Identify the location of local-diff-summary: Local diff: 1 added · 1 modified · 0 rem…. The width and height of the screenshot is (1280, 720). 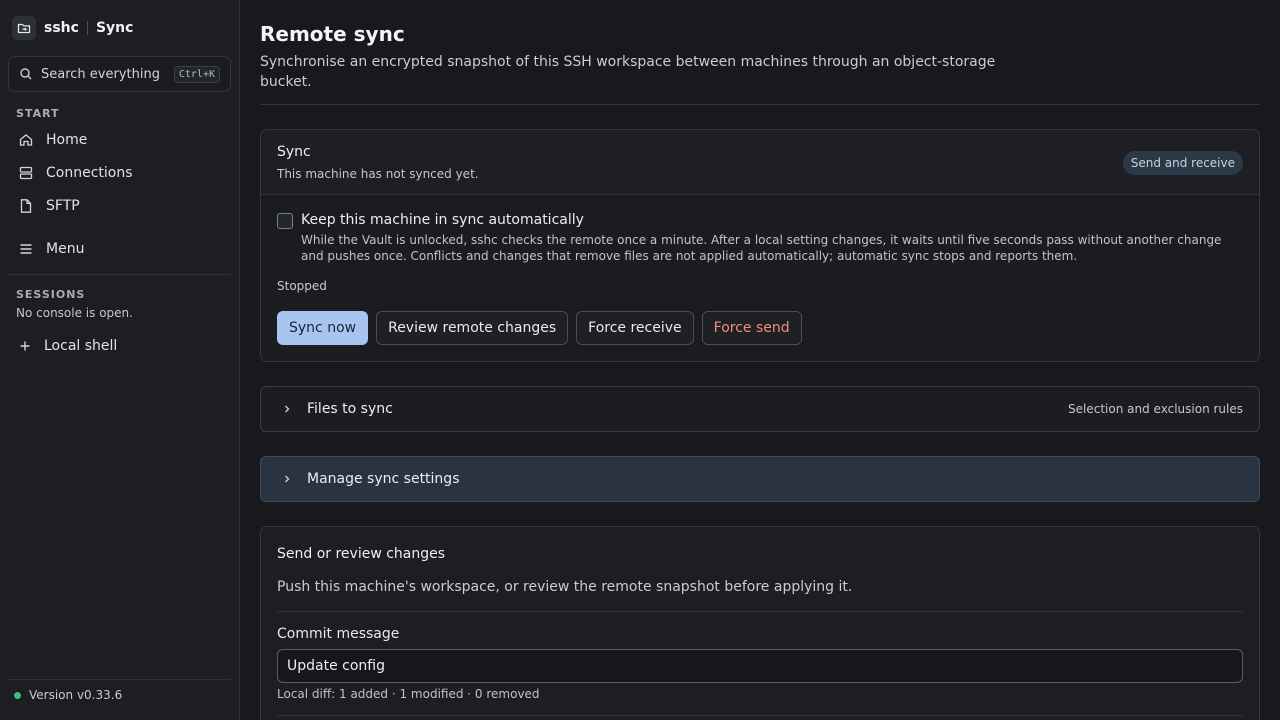
(408, 694).